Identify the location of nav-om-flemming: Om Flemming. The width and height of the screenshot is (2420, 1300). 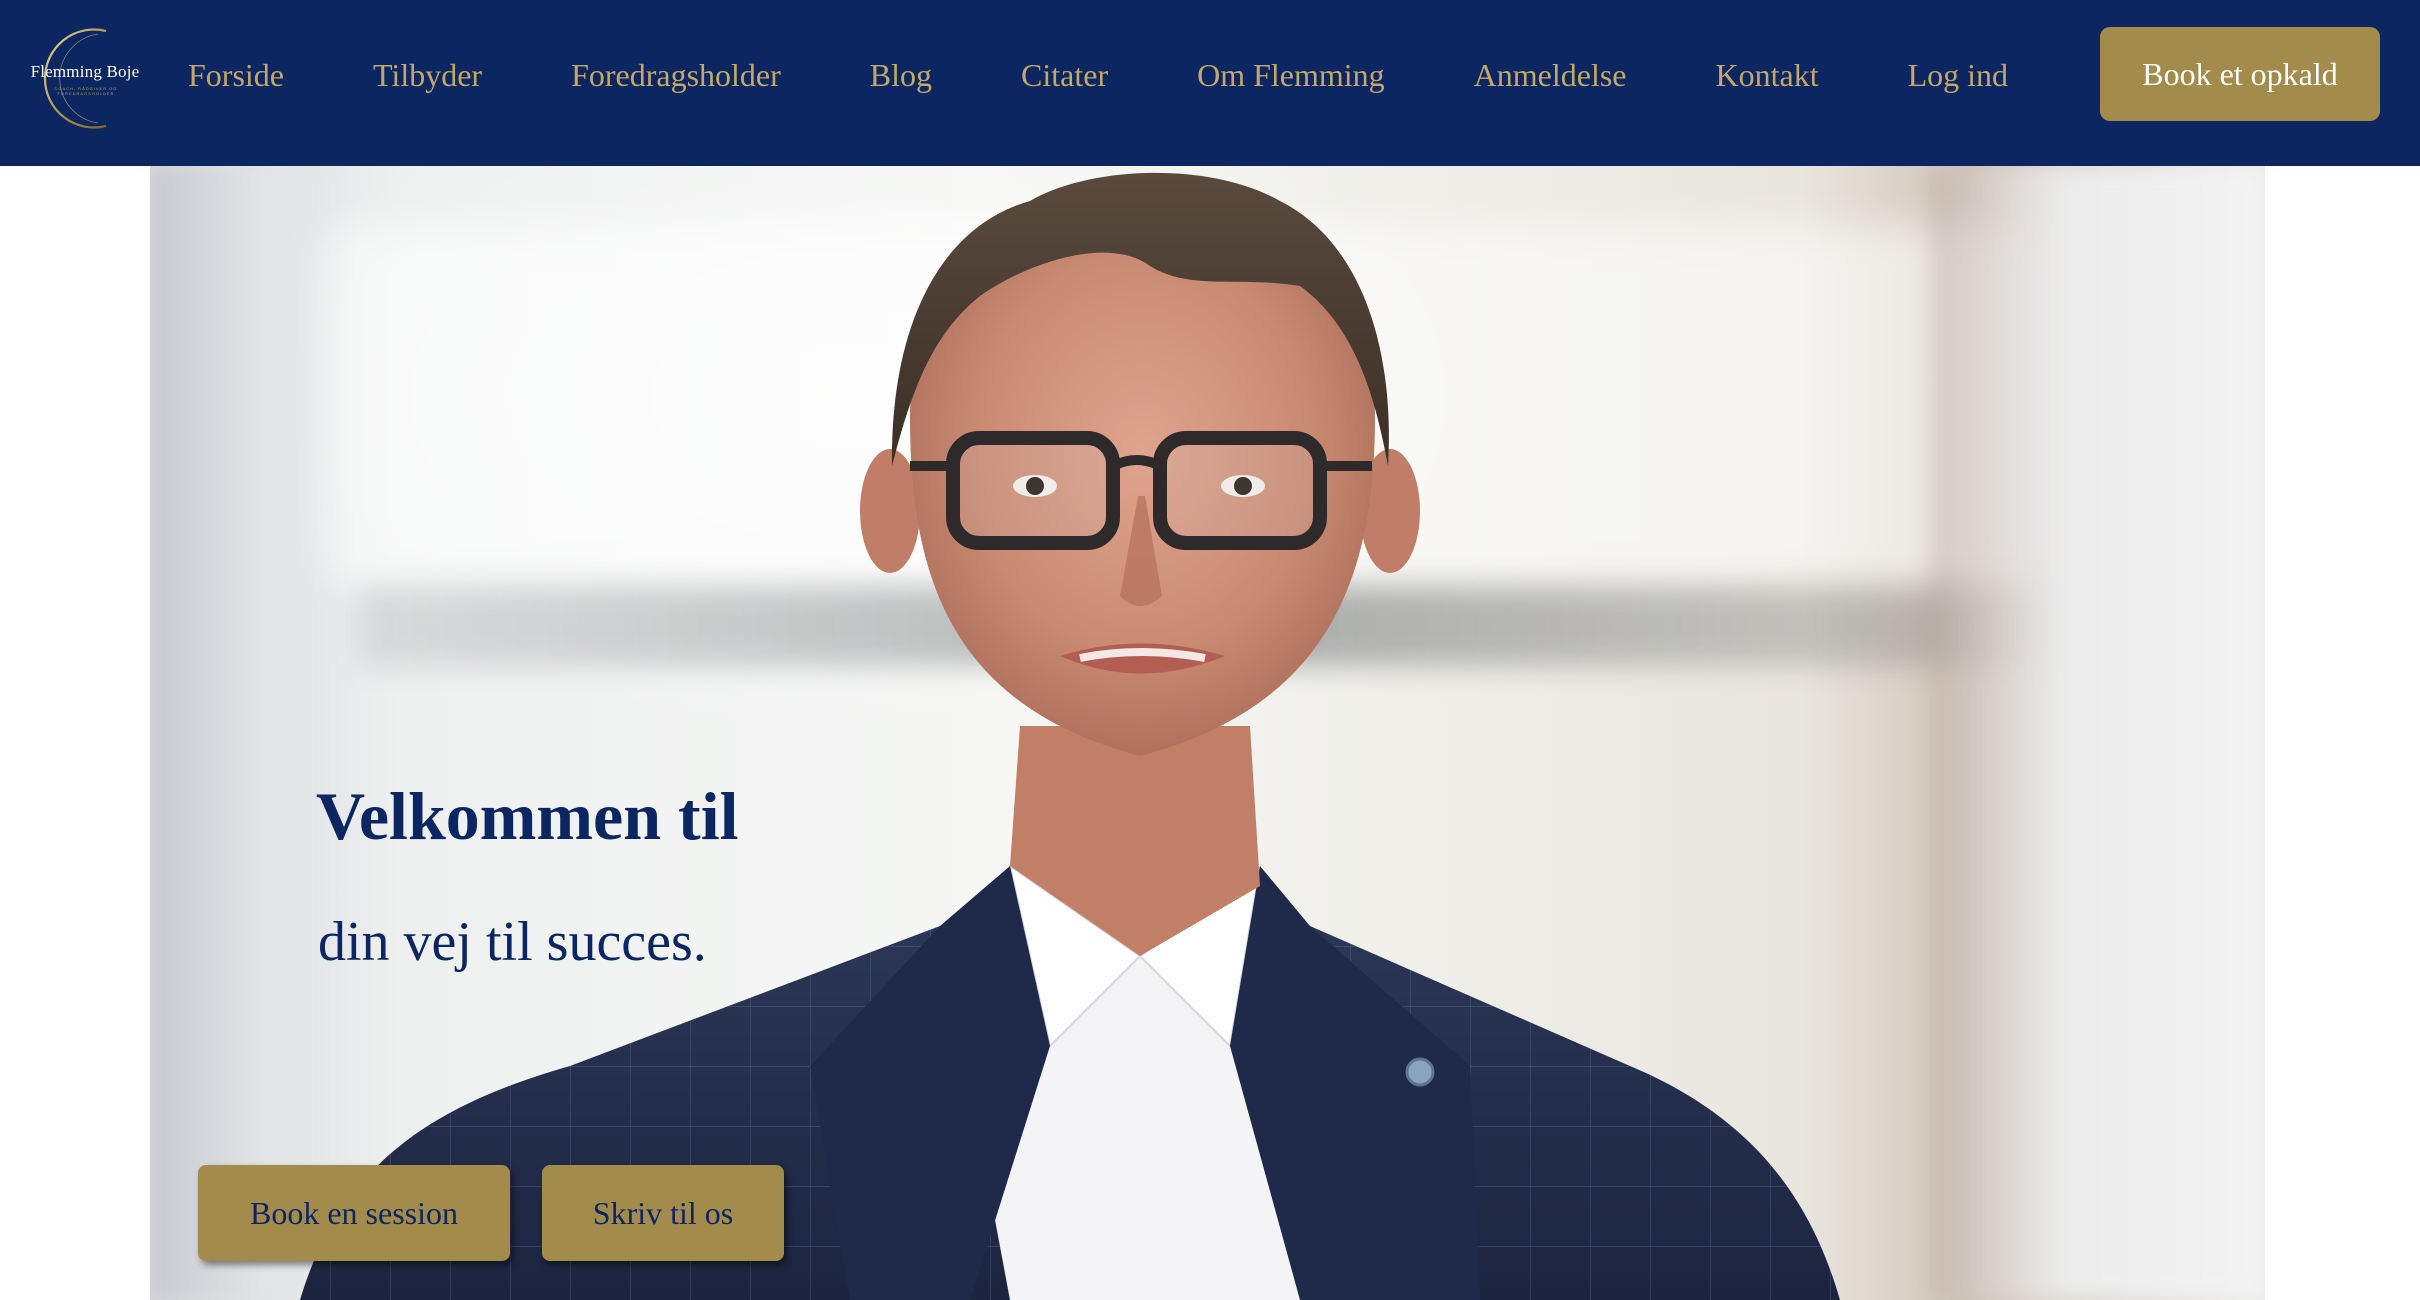
(1291, 75).